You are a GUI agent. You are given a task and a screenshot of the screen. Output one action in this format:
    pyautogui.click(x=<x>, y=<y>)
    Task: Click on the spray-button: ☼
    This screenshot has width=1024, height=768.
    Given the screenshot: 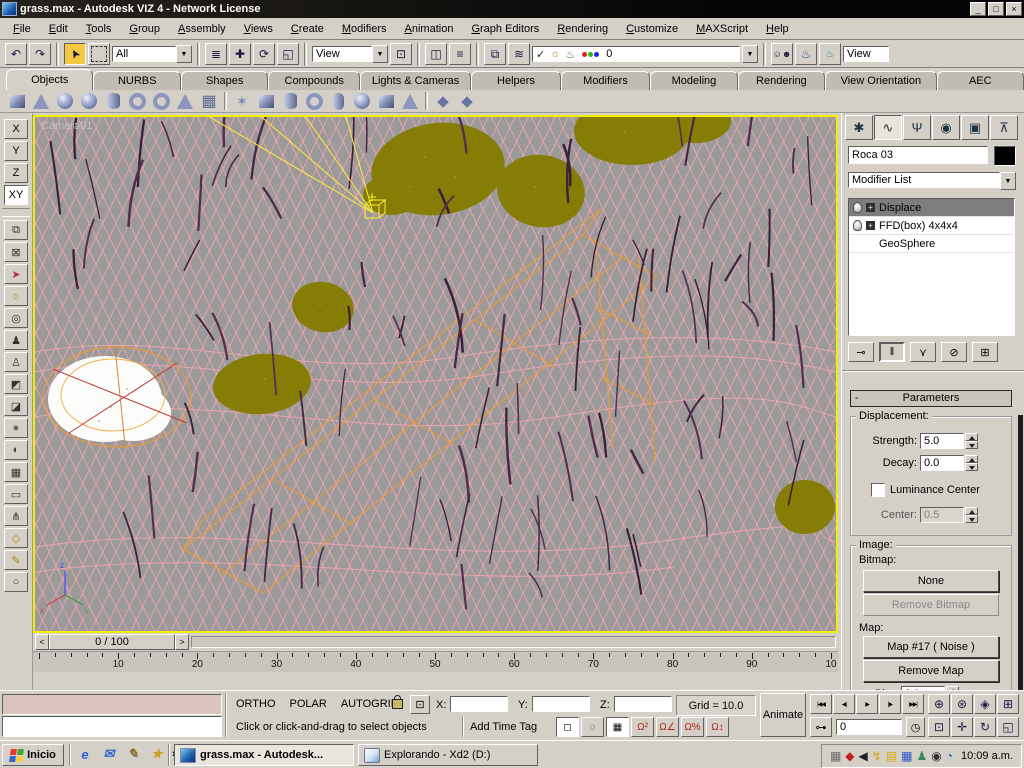 What is the action you would take?
    pyautogui.click(x=16, y=296)
    